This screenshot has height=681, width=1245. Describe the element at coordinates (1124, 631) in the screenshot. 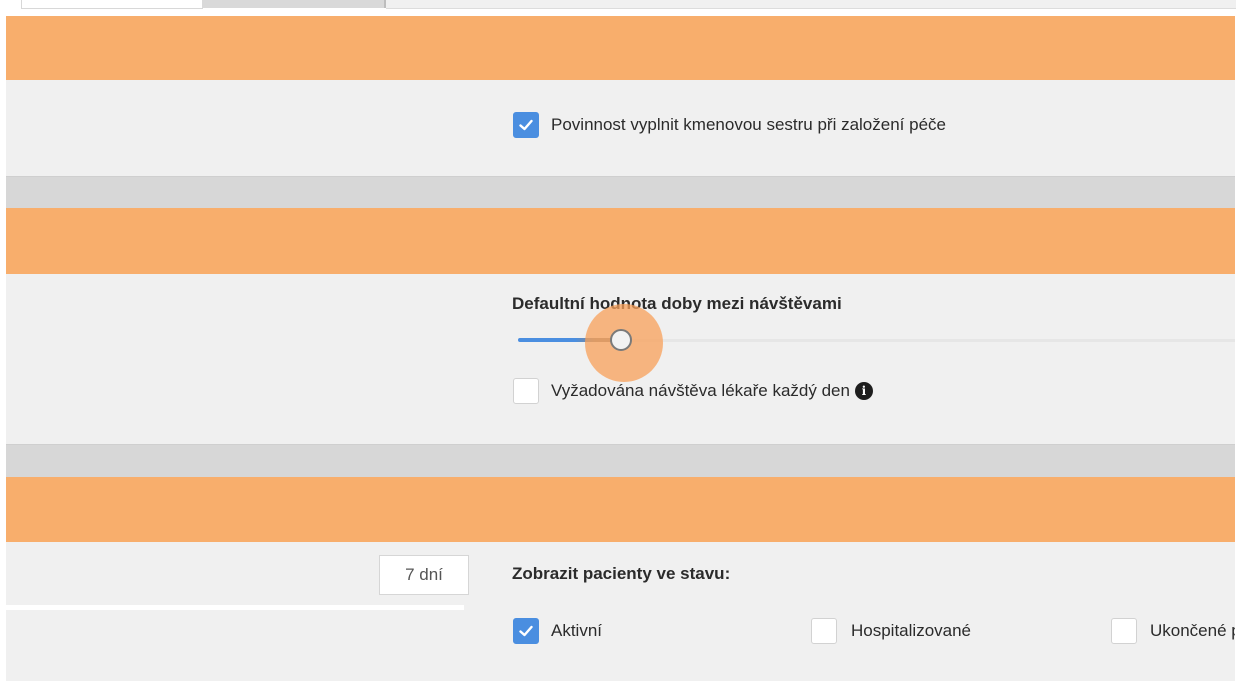

I see `state-ended-checkbox` at that location.